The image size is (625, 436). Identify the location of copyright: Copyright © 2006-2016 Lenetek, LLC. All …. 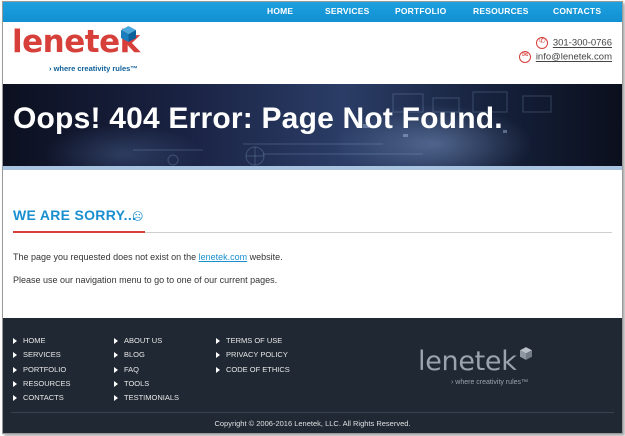
(312, 423).